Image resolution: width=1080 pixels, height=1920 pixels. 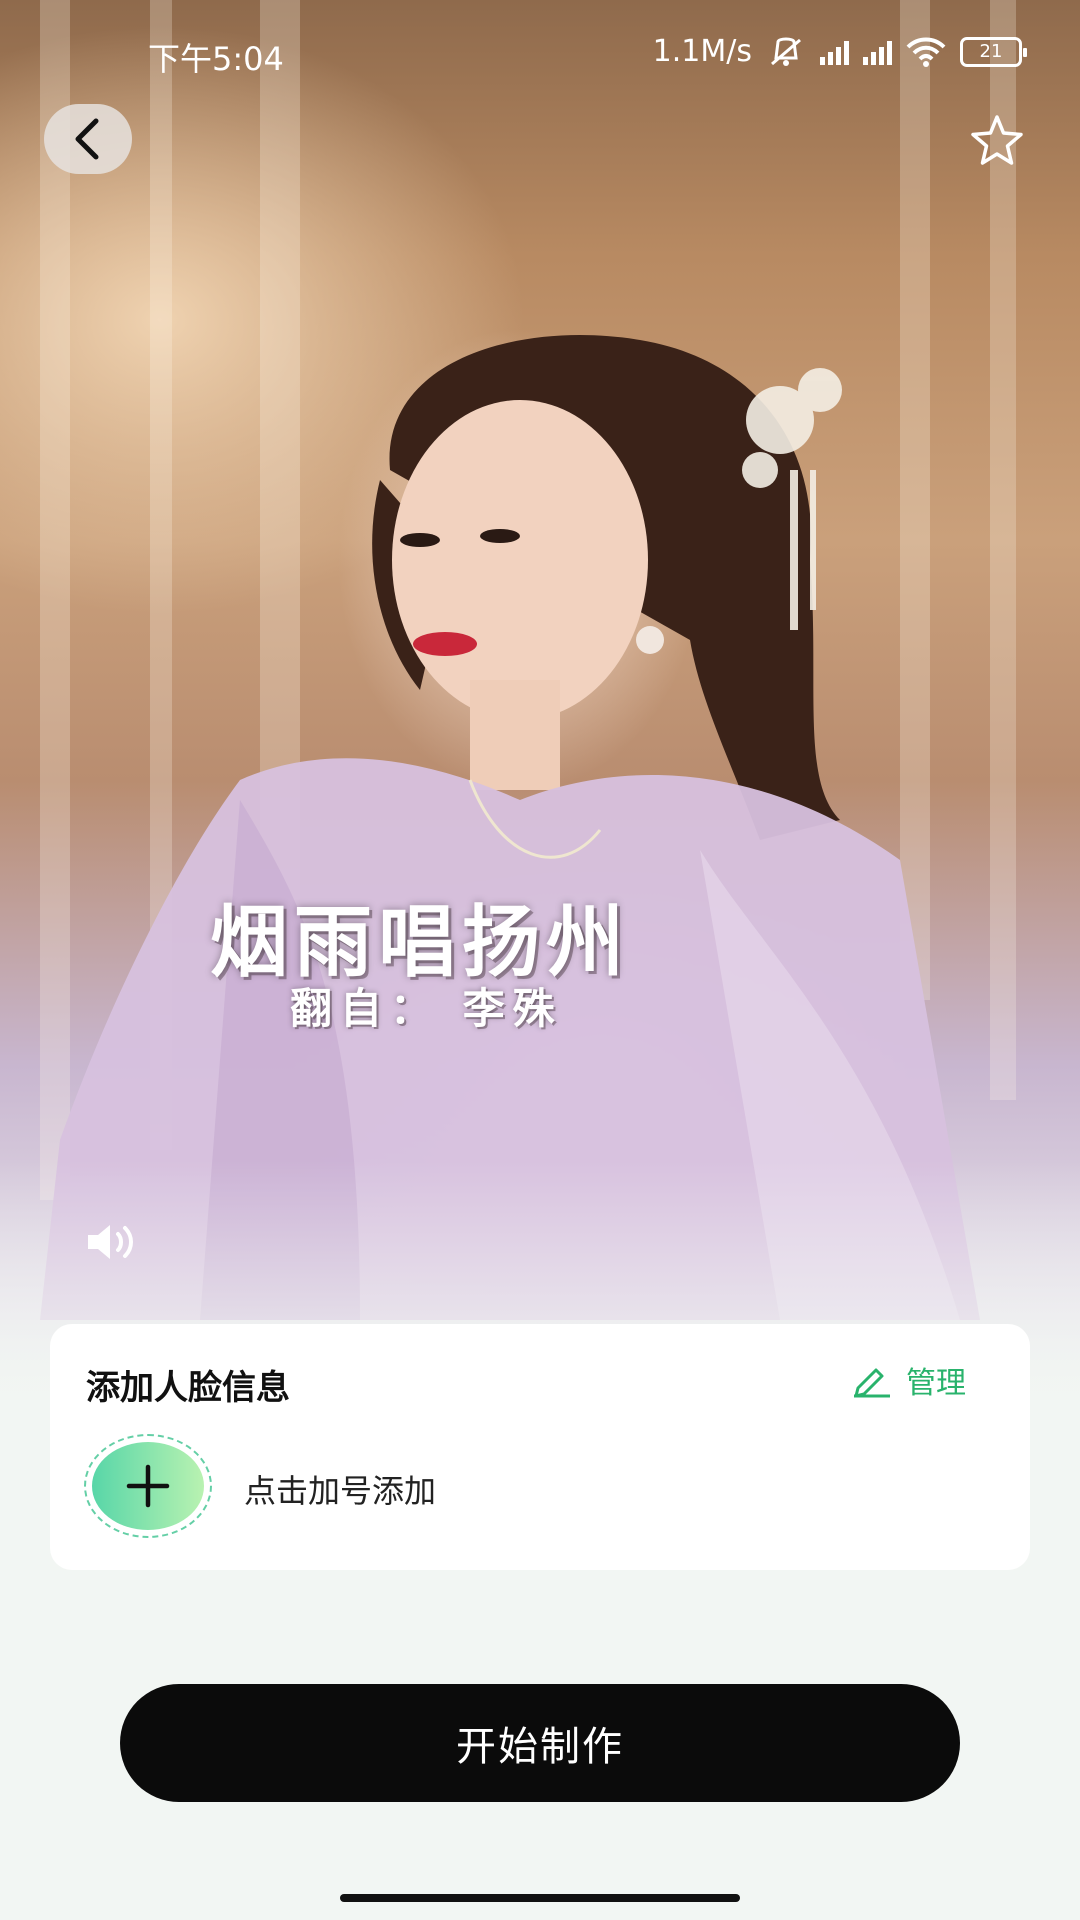 What do you see at coordinates (540, 1447) in the screenshot?
I see `face-info-card: 添加人脸信息 管理 点击加号添加` at bounding box center [540, 1447].